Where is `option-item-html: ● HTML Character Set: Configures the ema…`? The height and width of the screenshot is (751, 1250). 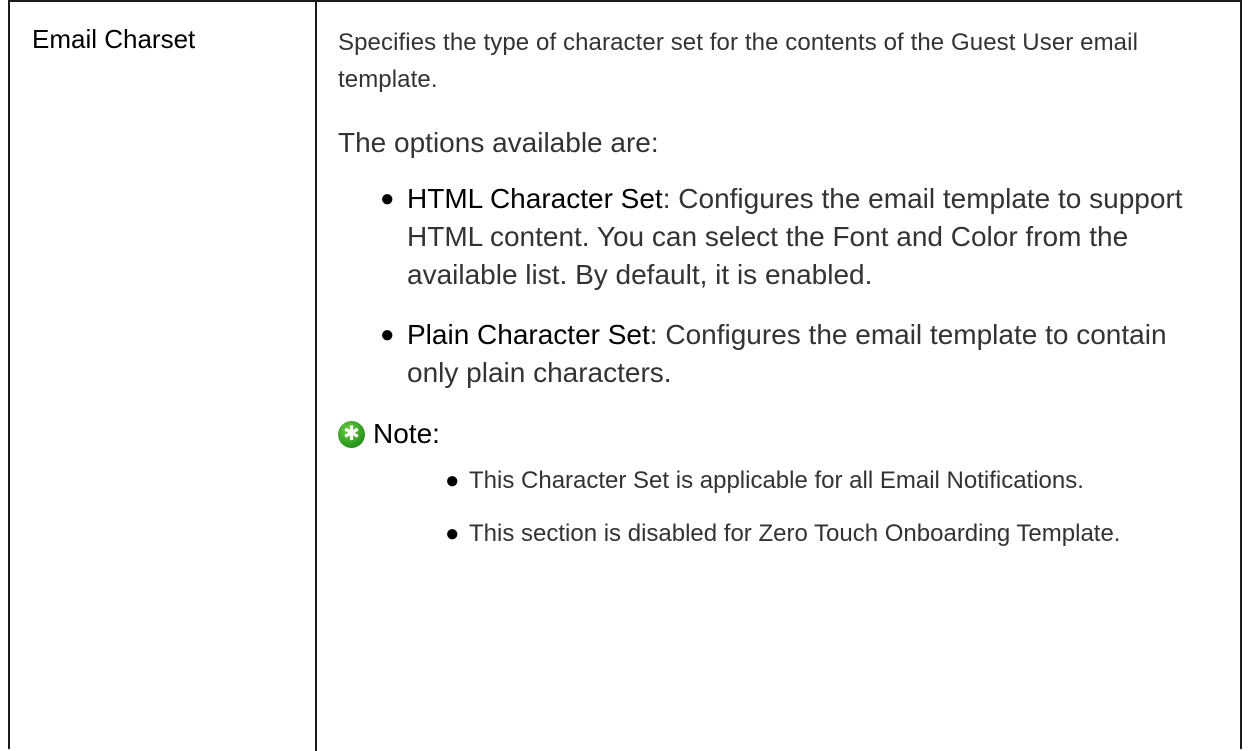
option-item-html: ● HTML Character Set: Configures the ema… is located at coordinates (799, 237).